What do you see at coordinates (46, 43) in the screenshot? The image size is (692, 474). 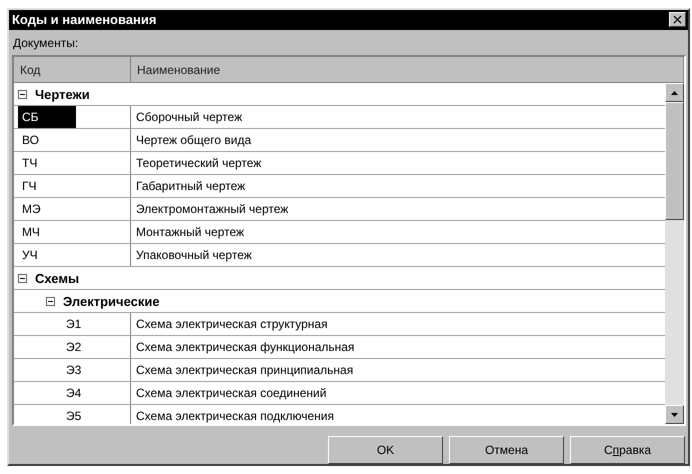 I see `list-label: Документы:` at bounding box center [46, 43].